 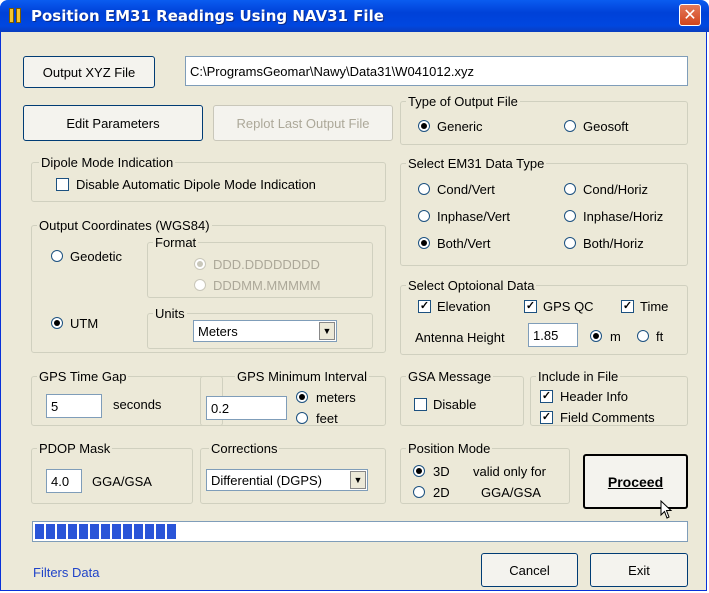 What do you see at coordinates (570, 189) in the screenshot?
I see `cond-horiz-radio` at bounding box center [570, 189].